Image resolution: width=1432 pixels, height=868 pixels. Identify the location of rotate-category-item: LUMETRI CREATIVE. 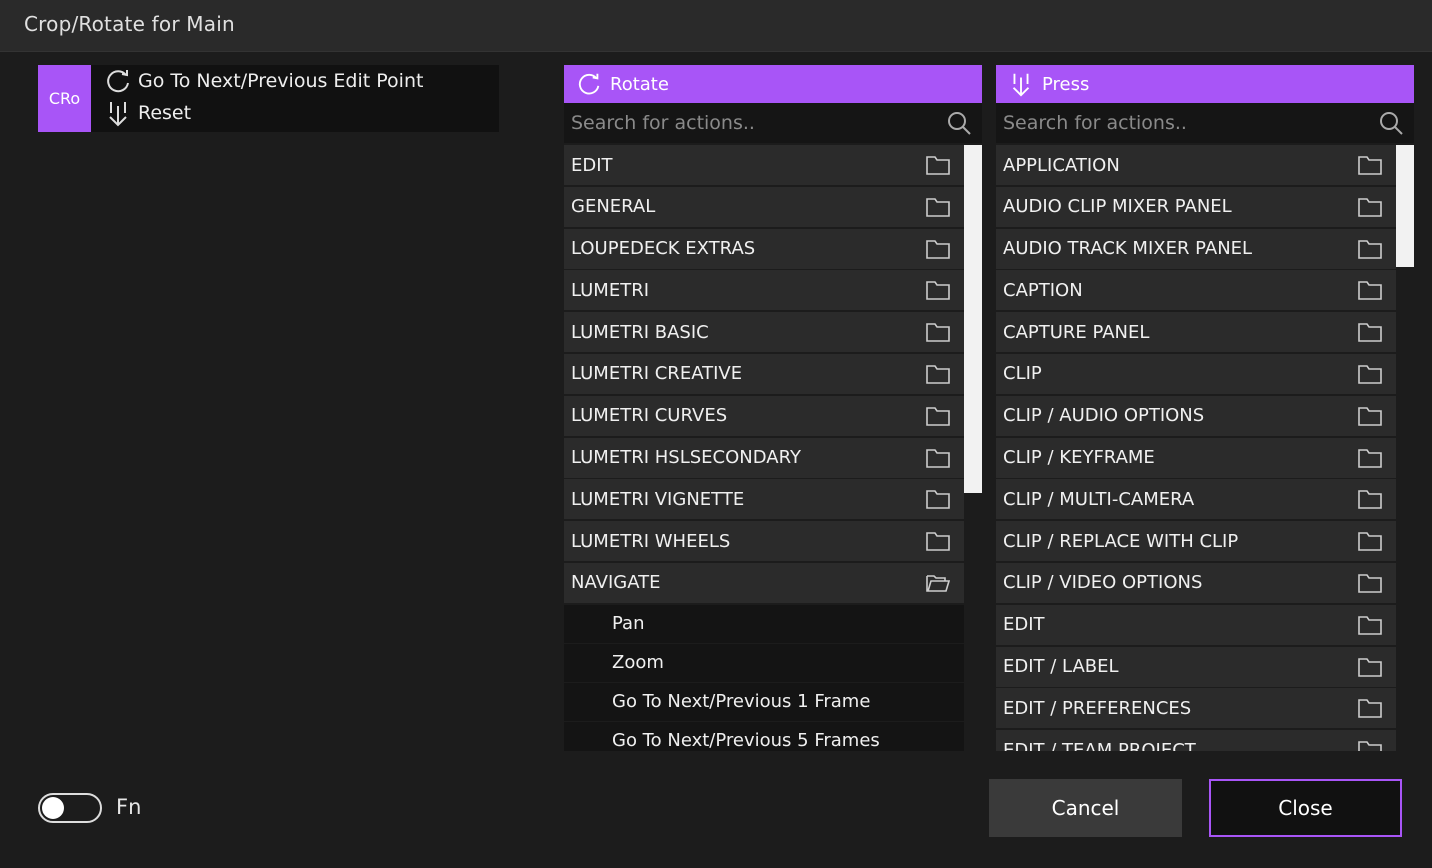
(764, 373).